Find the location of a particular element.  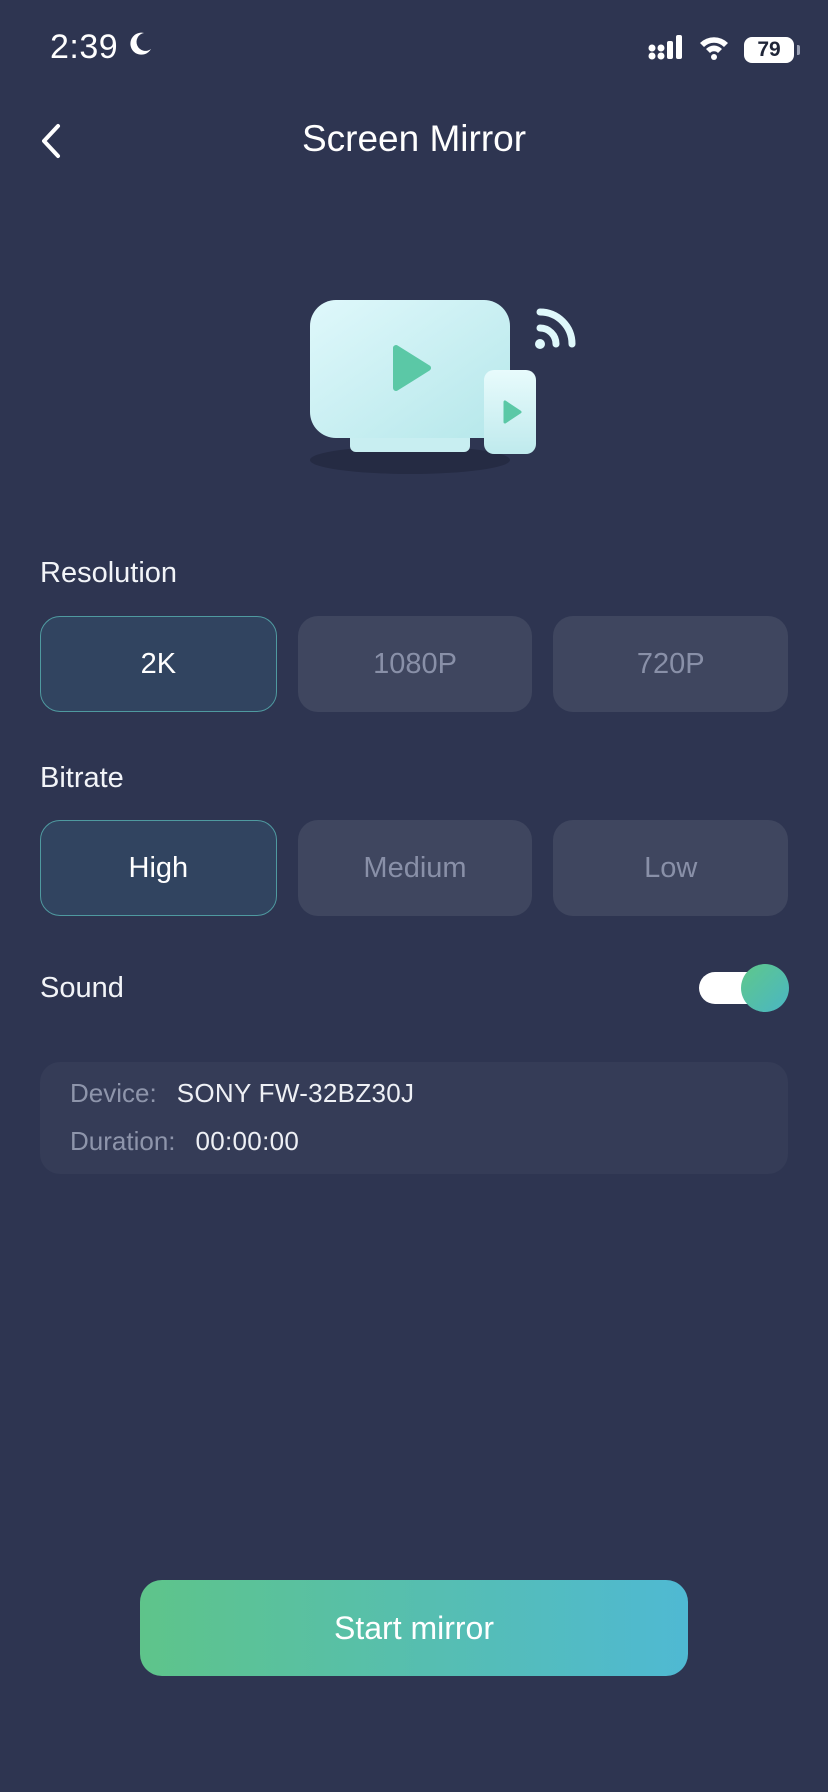

bitrate-label: Bitrate is located at coordinates (82, 778).